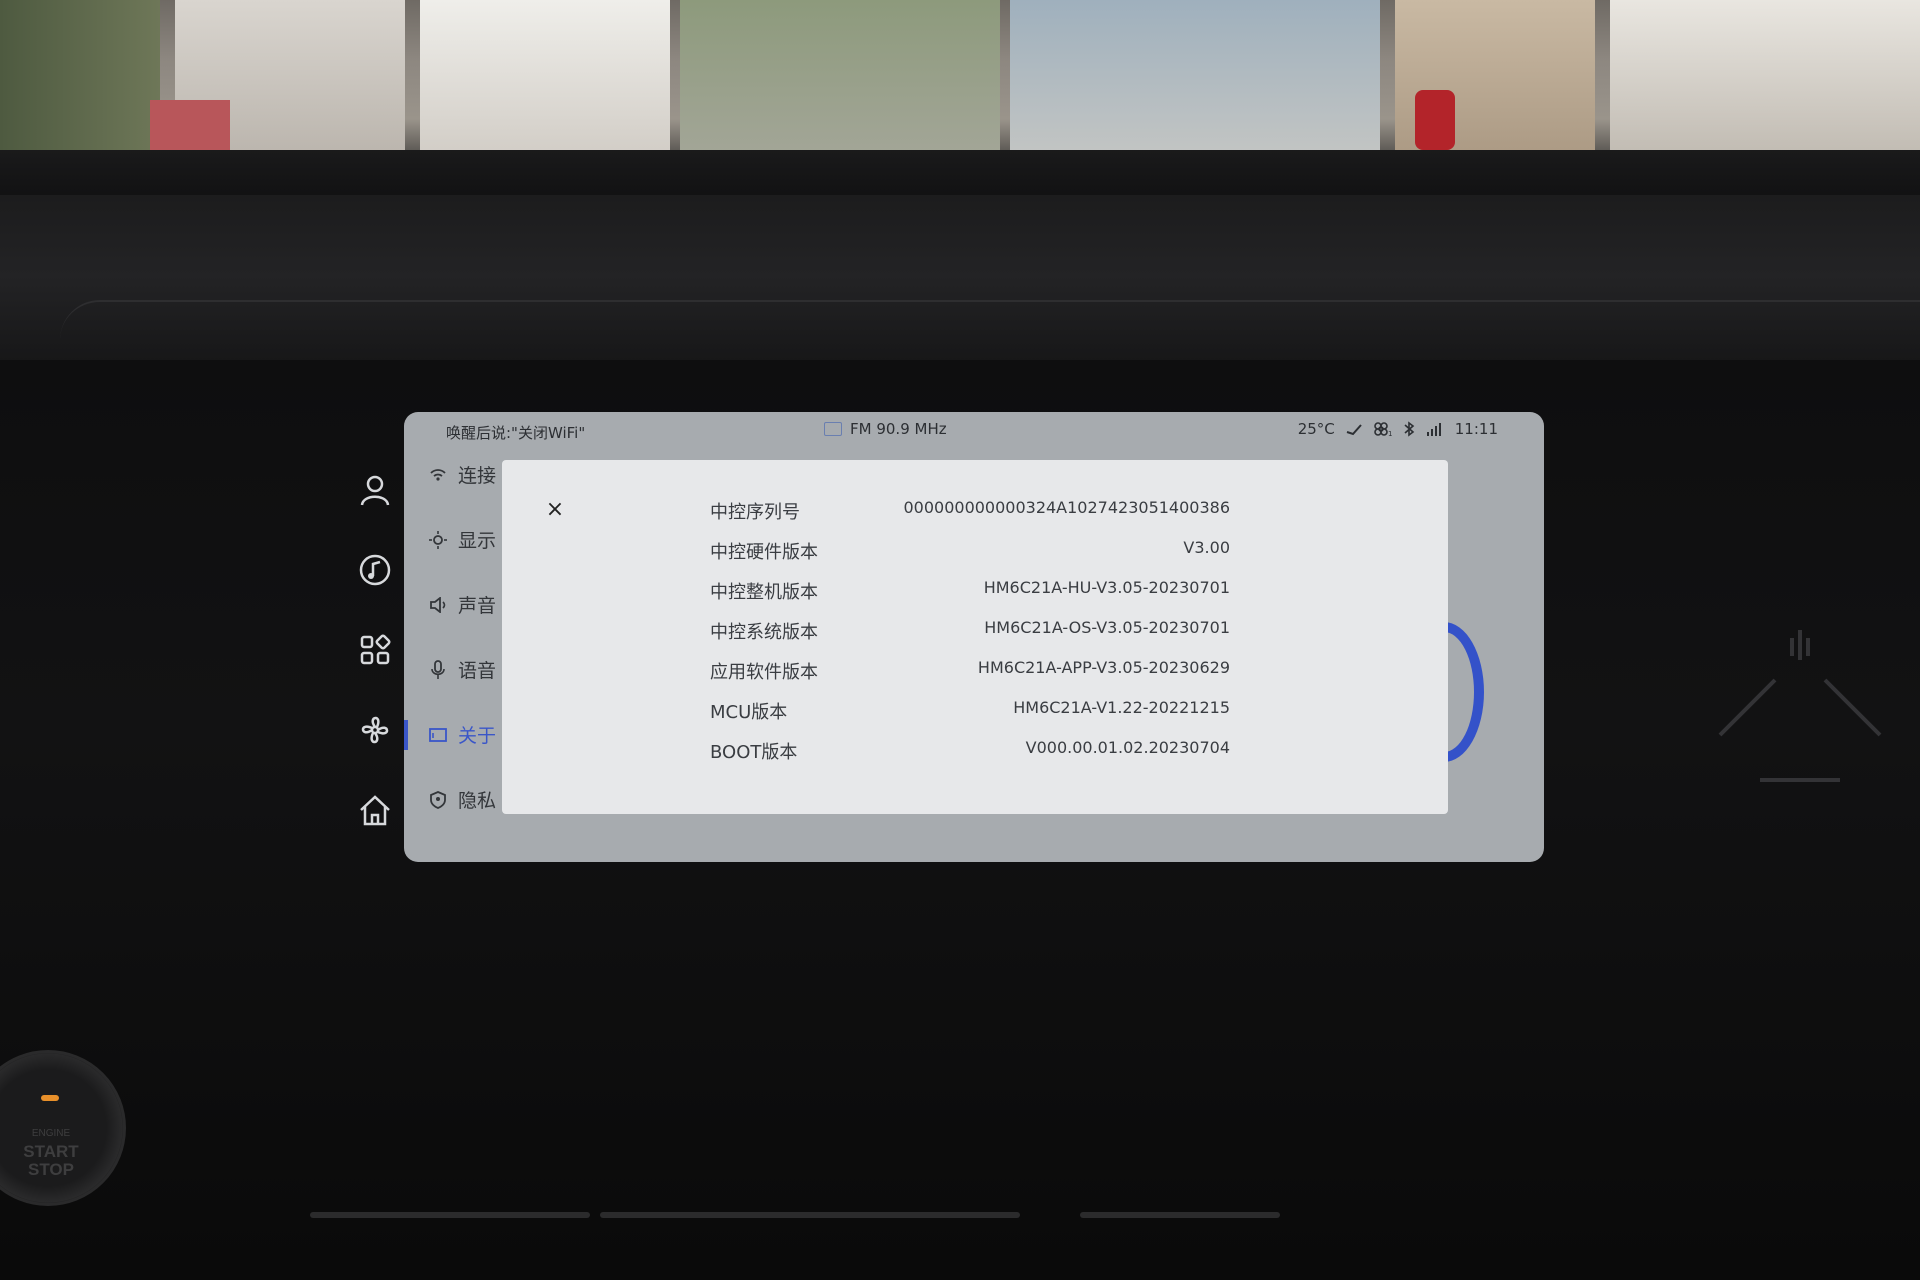 Image resolution: width=1920 pixels, height=1280 pixels. I want to click on settings-item-label: 声音, so click(477, 606).